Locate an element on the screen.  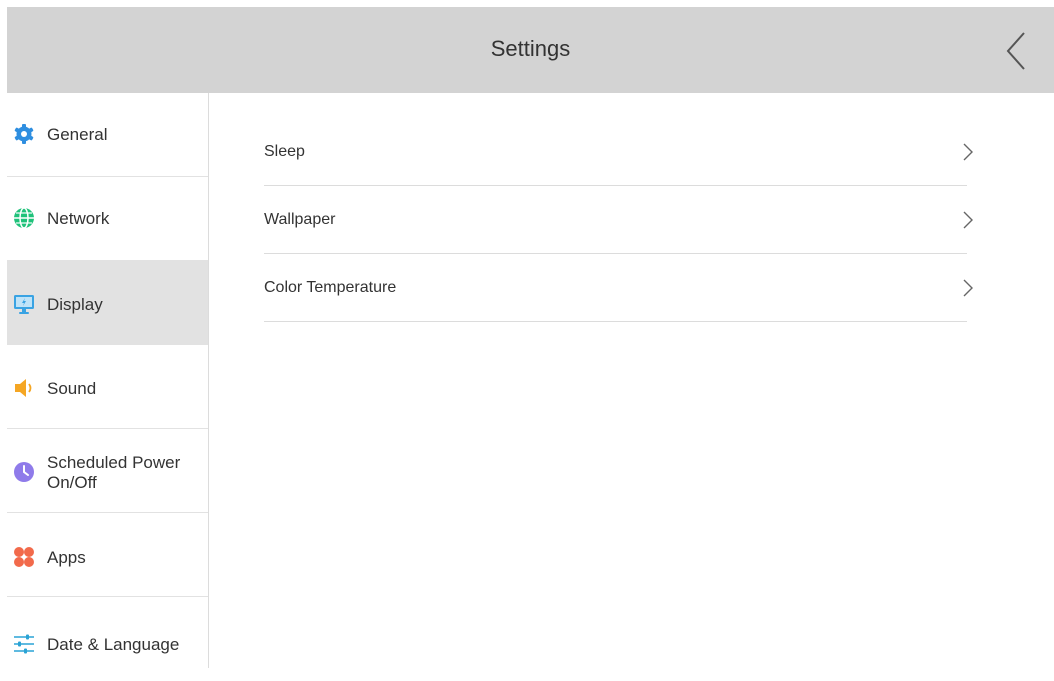
sidebar-item-label: Network is located at coordinates (78, 218).